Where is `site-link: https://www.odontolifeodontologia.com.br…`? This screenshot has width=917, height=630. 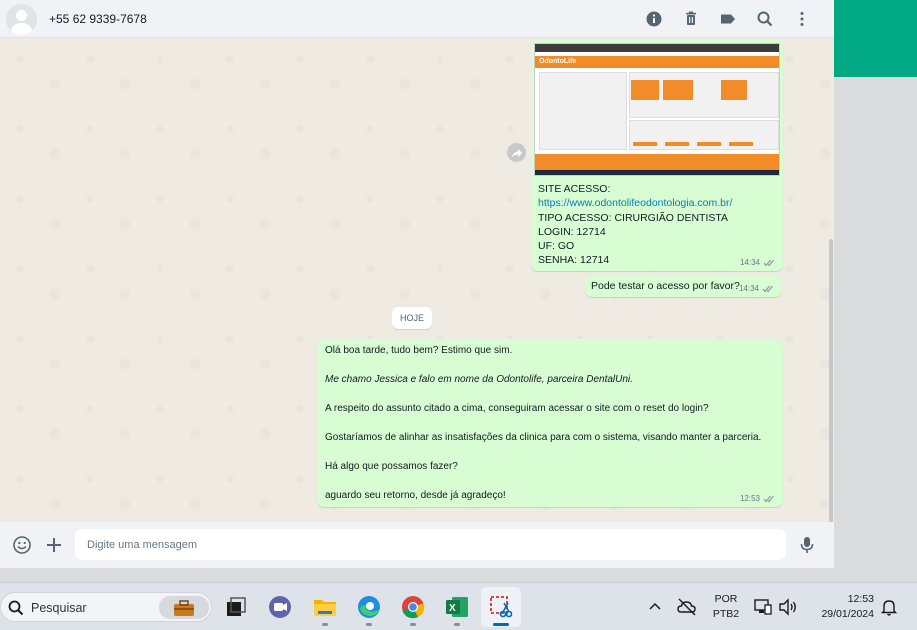 site-link: https://www.odontolifeodontologia.com.br… is located at coordinates (635, 203).